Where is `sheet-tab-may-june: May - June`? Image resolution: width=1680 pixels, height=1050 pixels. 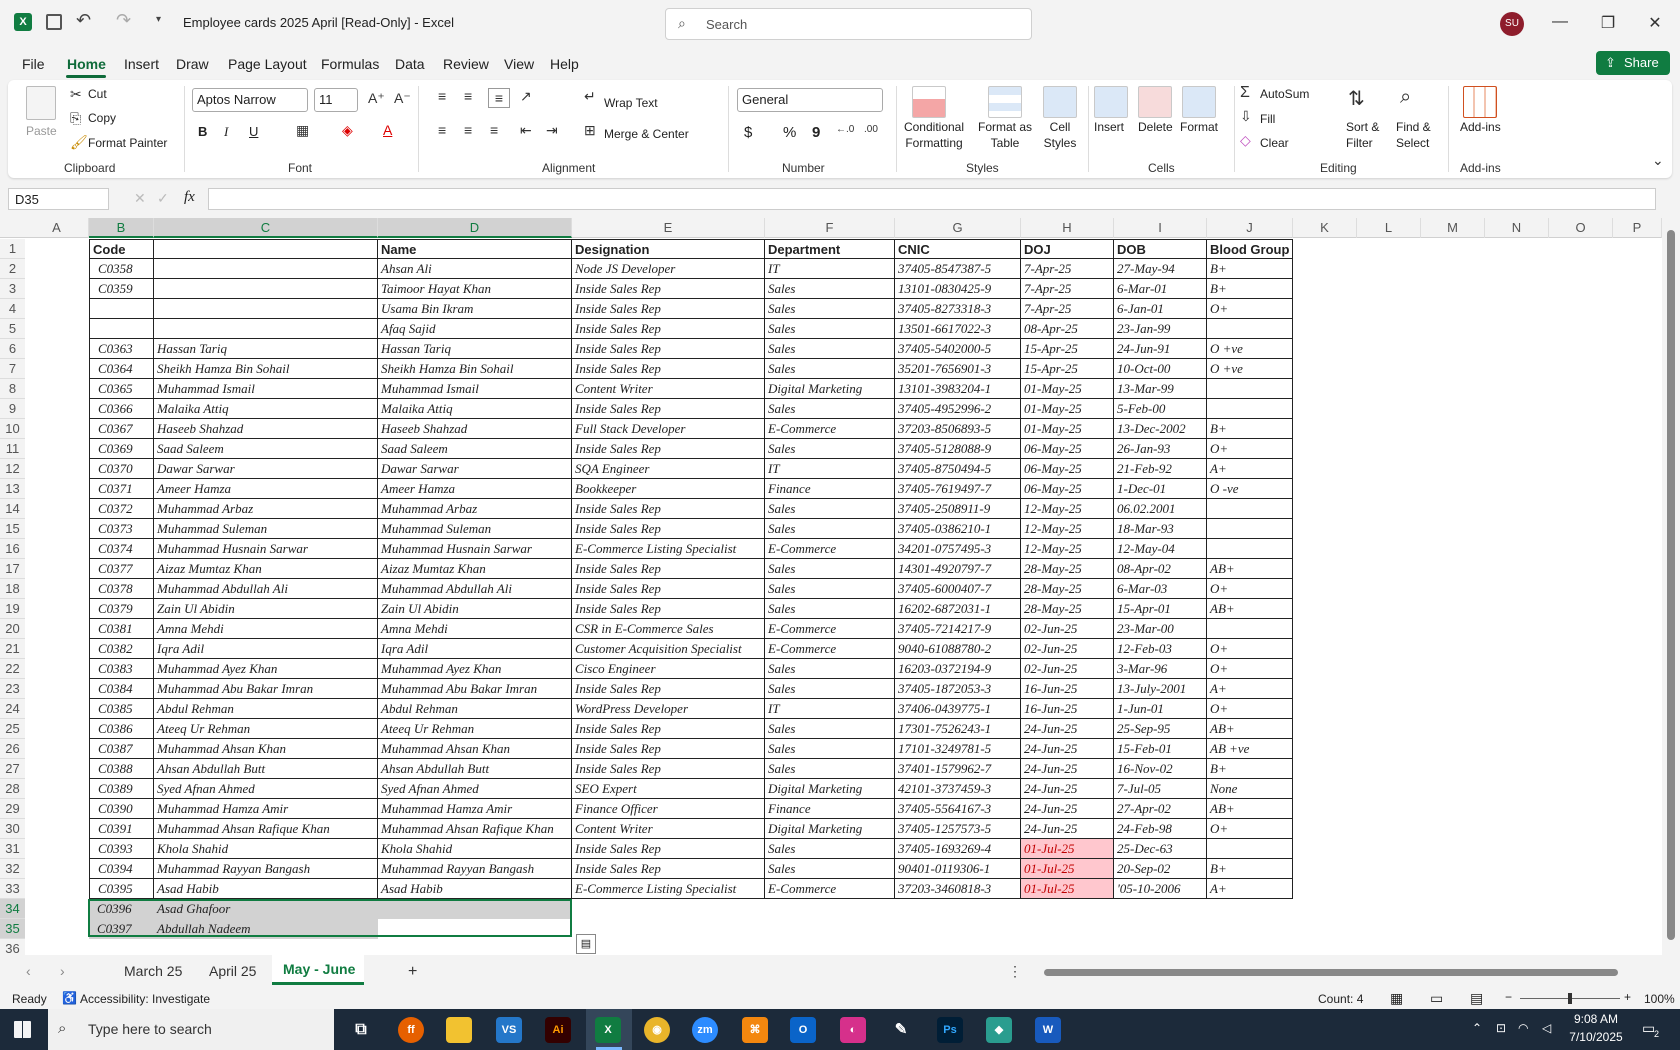
sheet-tab-may-june: May - June is located at coordinates (319, 969).